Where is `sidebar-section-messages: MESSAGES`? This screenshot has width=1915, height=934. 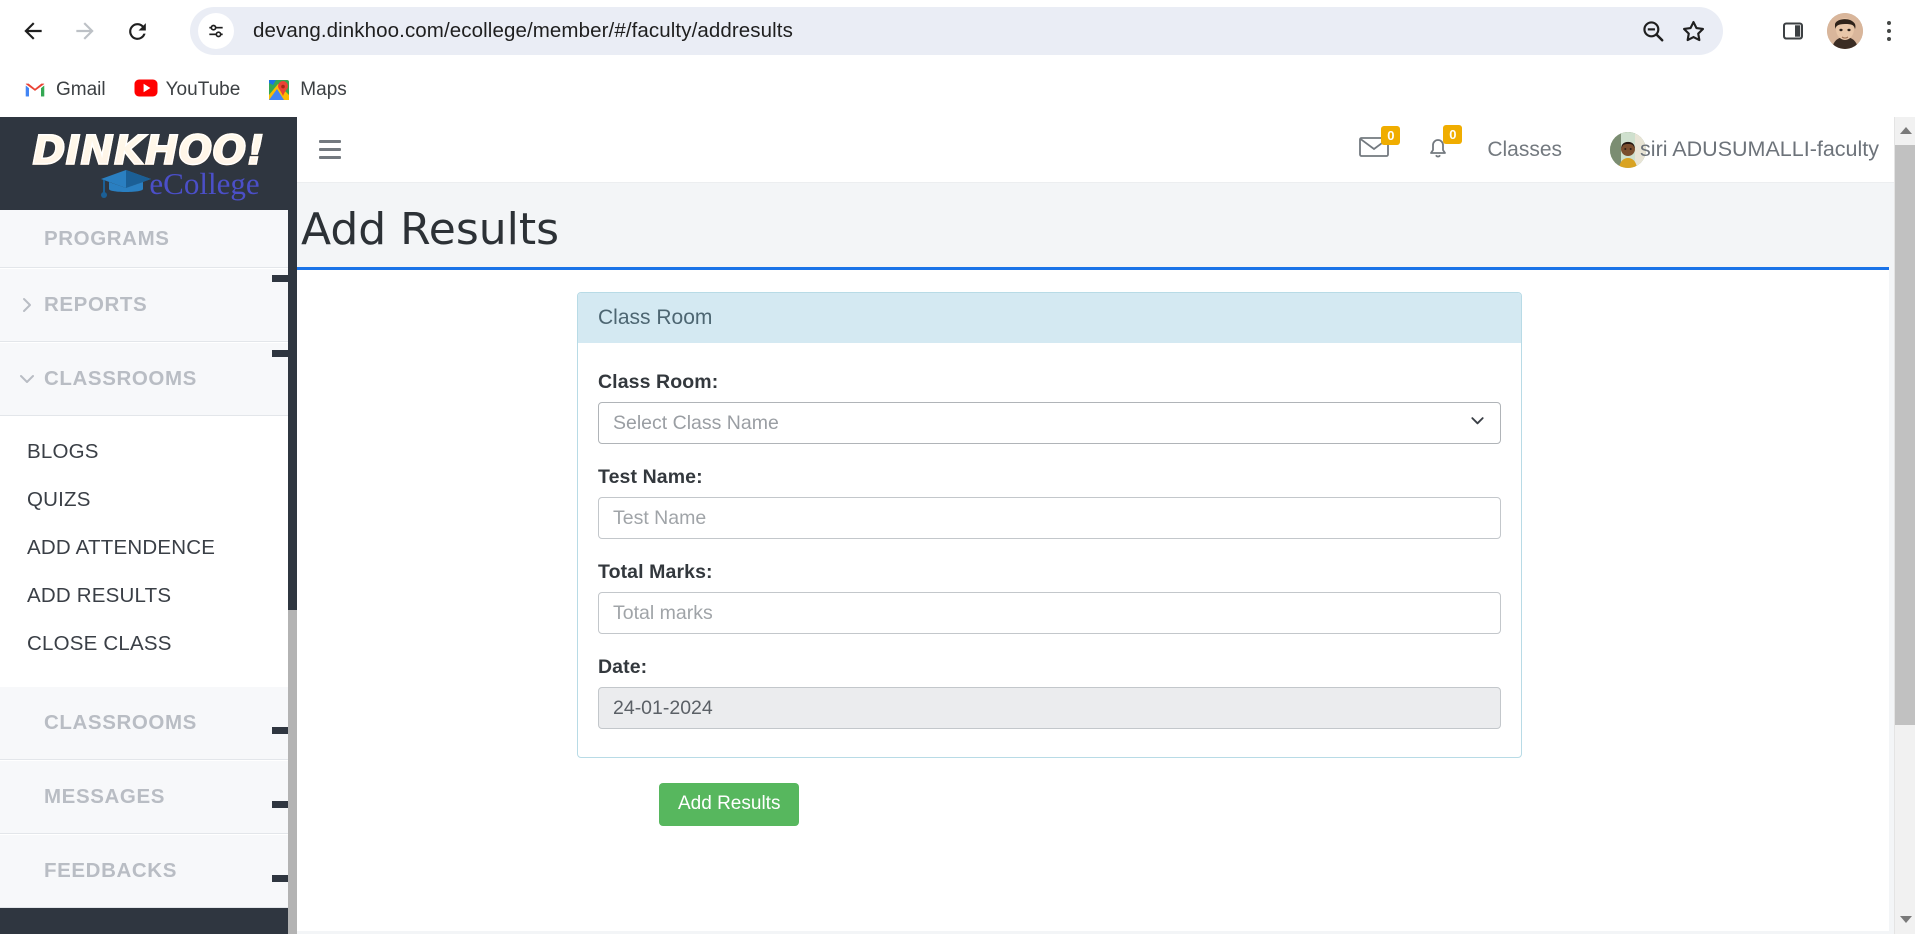
sidebar-section-messages: MESSAGES is located at coordinates (144, 797).